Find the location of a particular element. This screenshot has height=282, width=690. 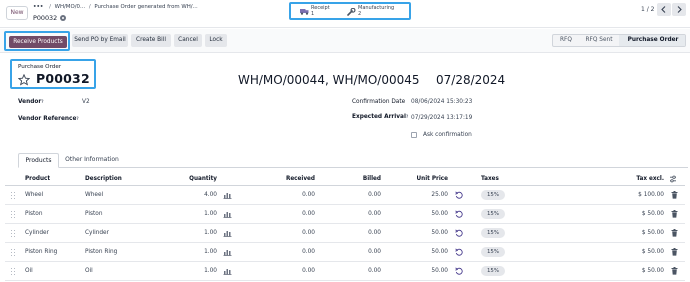

pager-previous-button is located at coordinates (664, 9).